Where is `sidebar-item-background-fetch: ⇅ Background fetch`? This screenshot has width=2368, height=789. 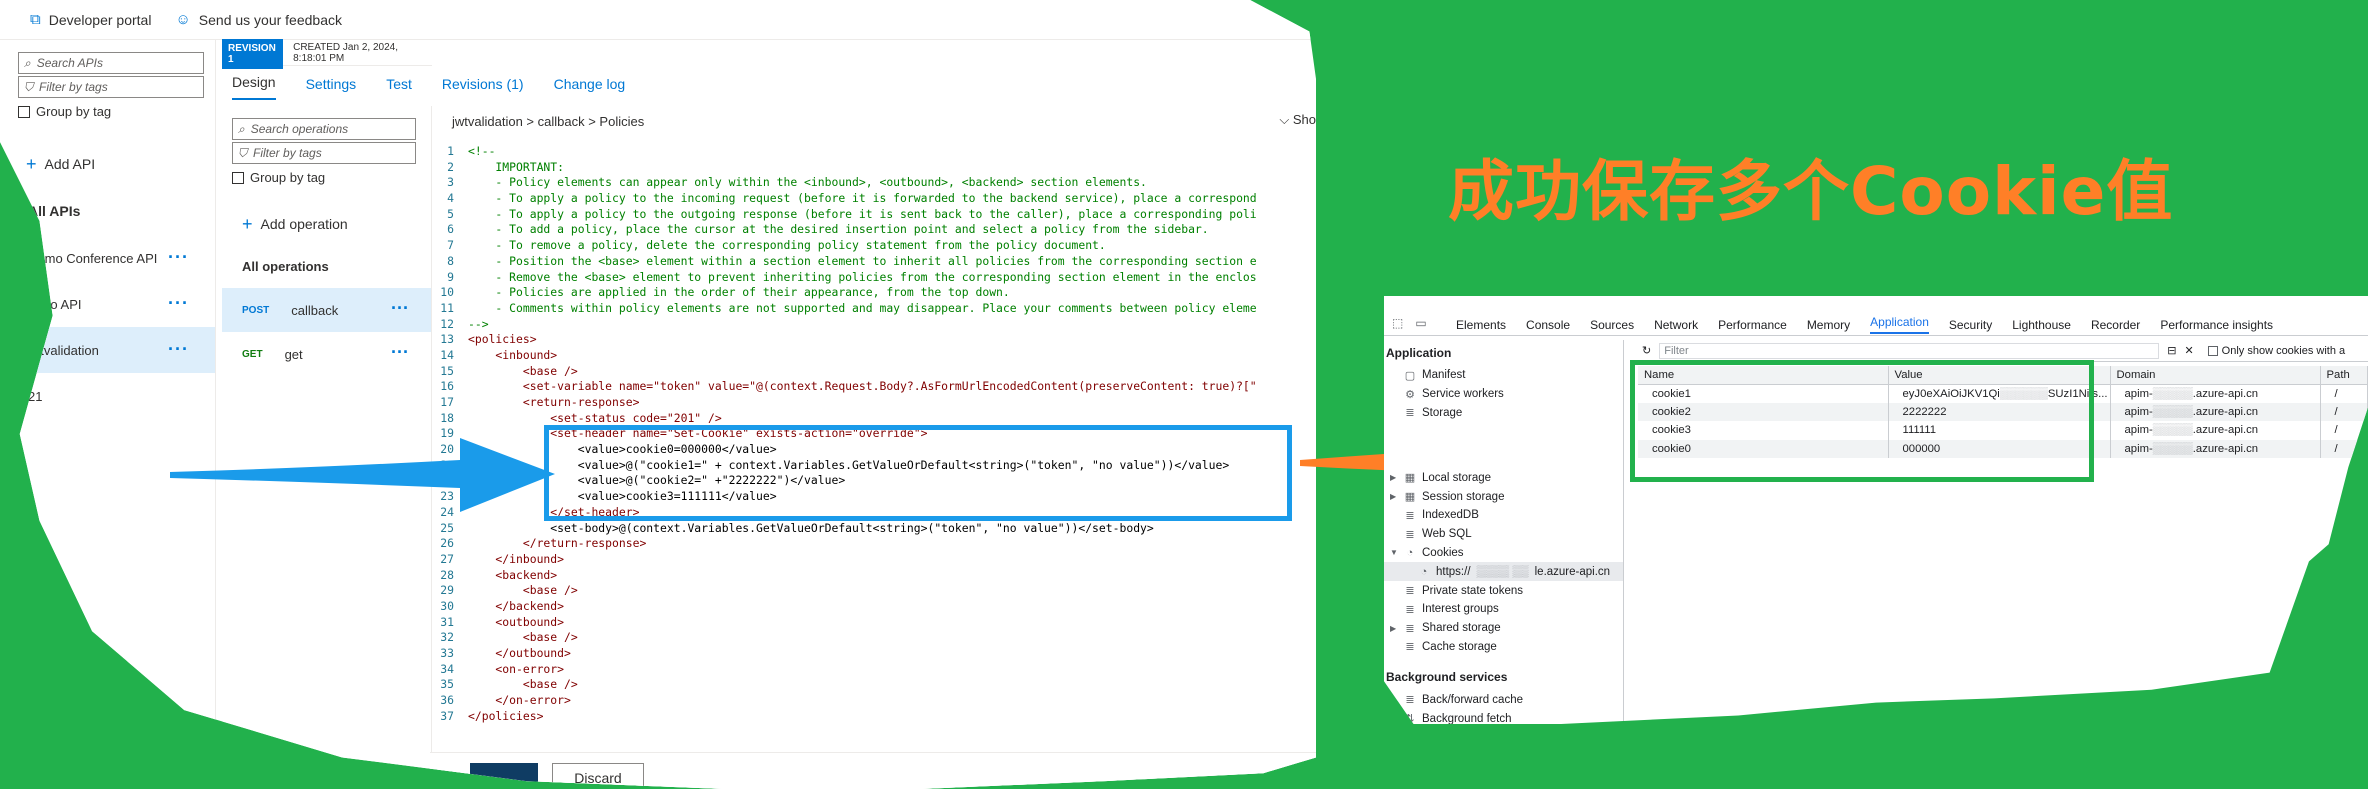
sidebar-item-background-fetch: ⇅ Background fetch is located at coordinates (1503, 716).